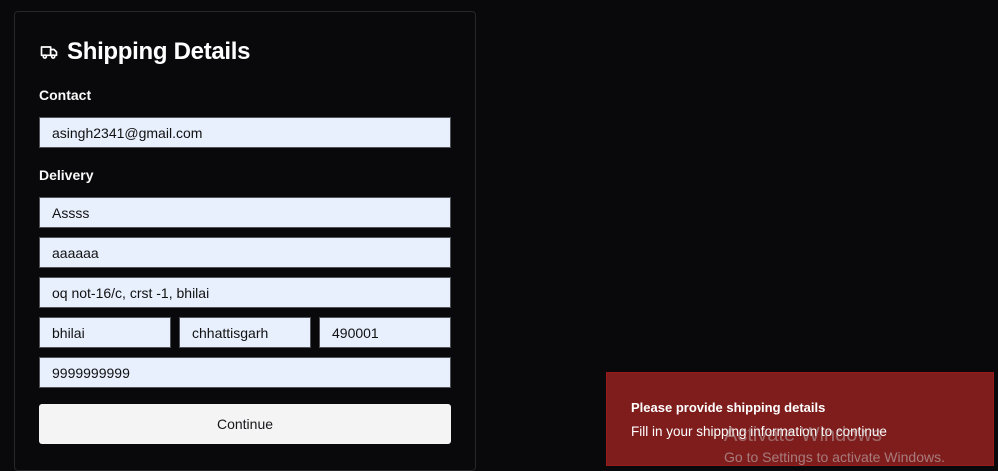 The width and height of the screenshot is (998, 471). What do you see at coordinates (834, 457) in the screenshot?
I see `activate-windows-subtitle: Go to Settings to activate Windows.` at bounding box center [834, 457].